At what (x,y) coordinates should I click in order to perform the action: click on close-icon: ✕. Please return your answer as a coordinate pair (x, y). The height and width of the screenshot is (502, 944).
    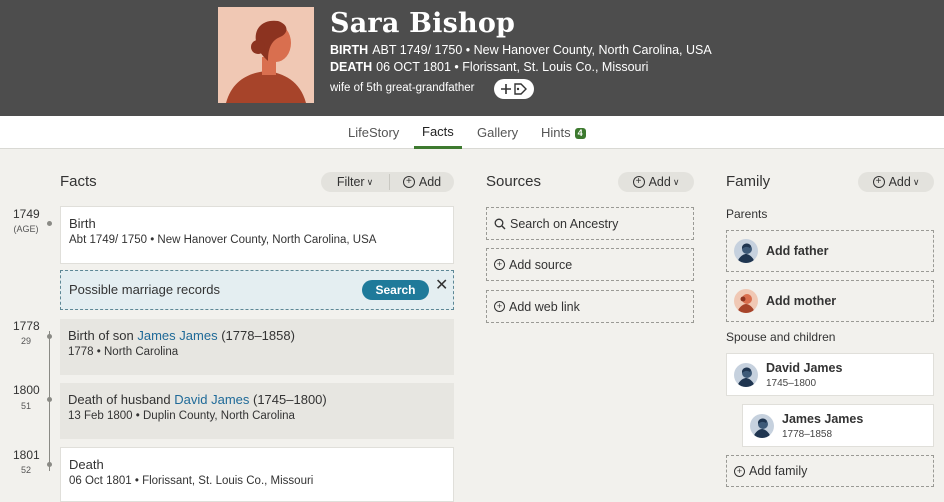
    Looking at the image, I should click on (441, 285).